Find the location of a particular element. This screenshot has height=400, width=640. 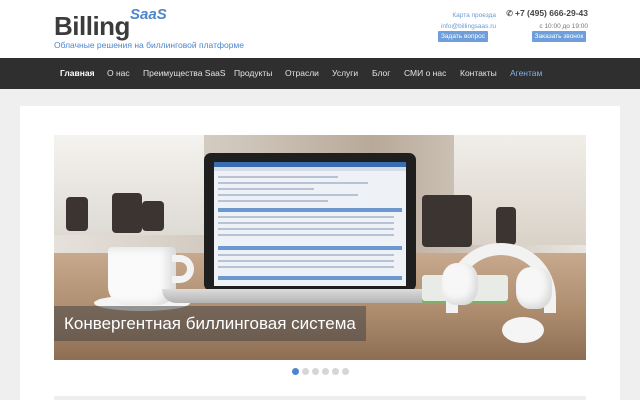

laptop-display-image is located at coordinates (310, 224).